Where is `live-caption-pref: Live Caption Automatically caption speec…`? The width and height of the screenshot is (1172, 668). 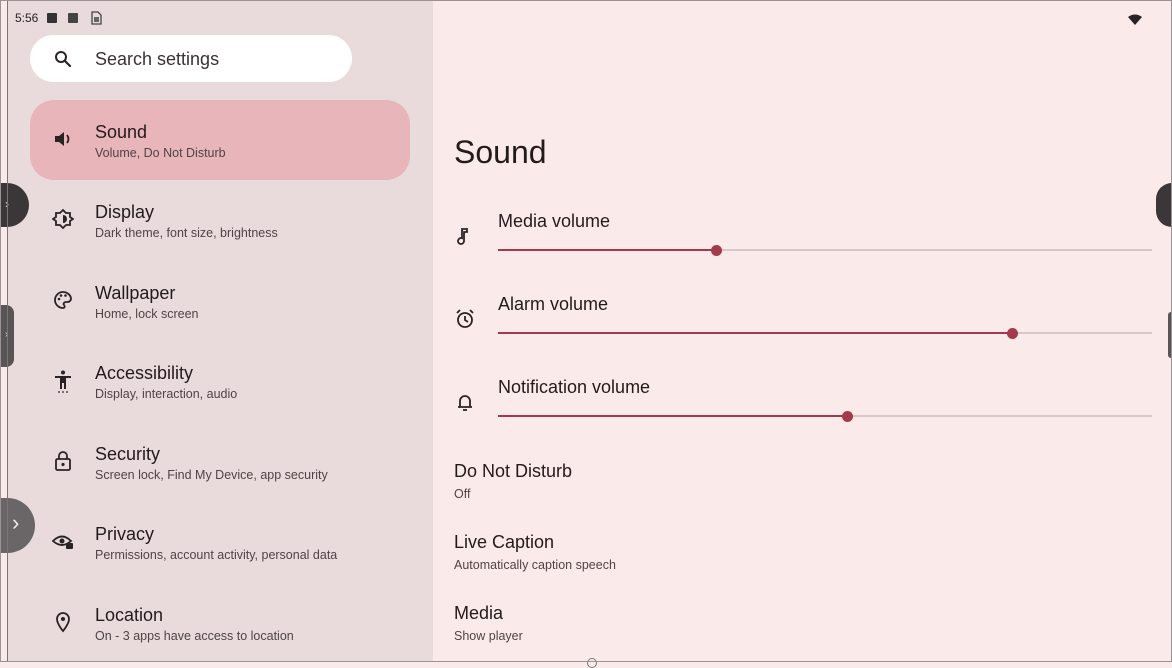 live-caption-pref: Live Caption Automatically caption speec… is located at coordinates (535, 552).